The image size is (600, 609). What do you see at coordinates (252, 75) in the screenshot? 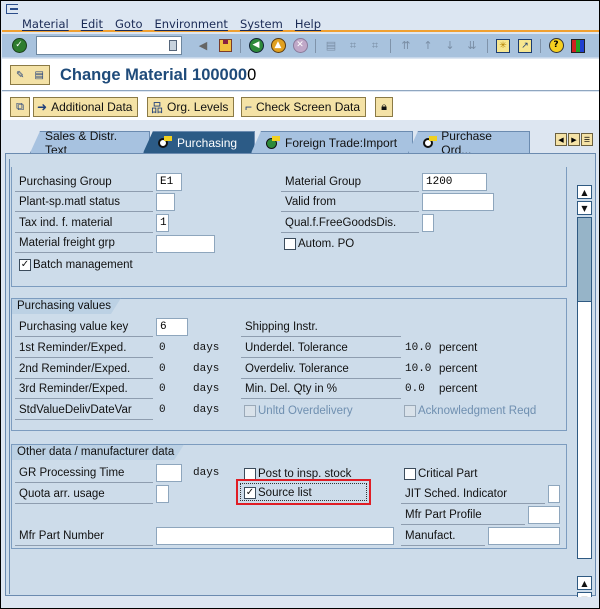
I see `page-title-cursor-char: 0` at bounding box center [252, 75].